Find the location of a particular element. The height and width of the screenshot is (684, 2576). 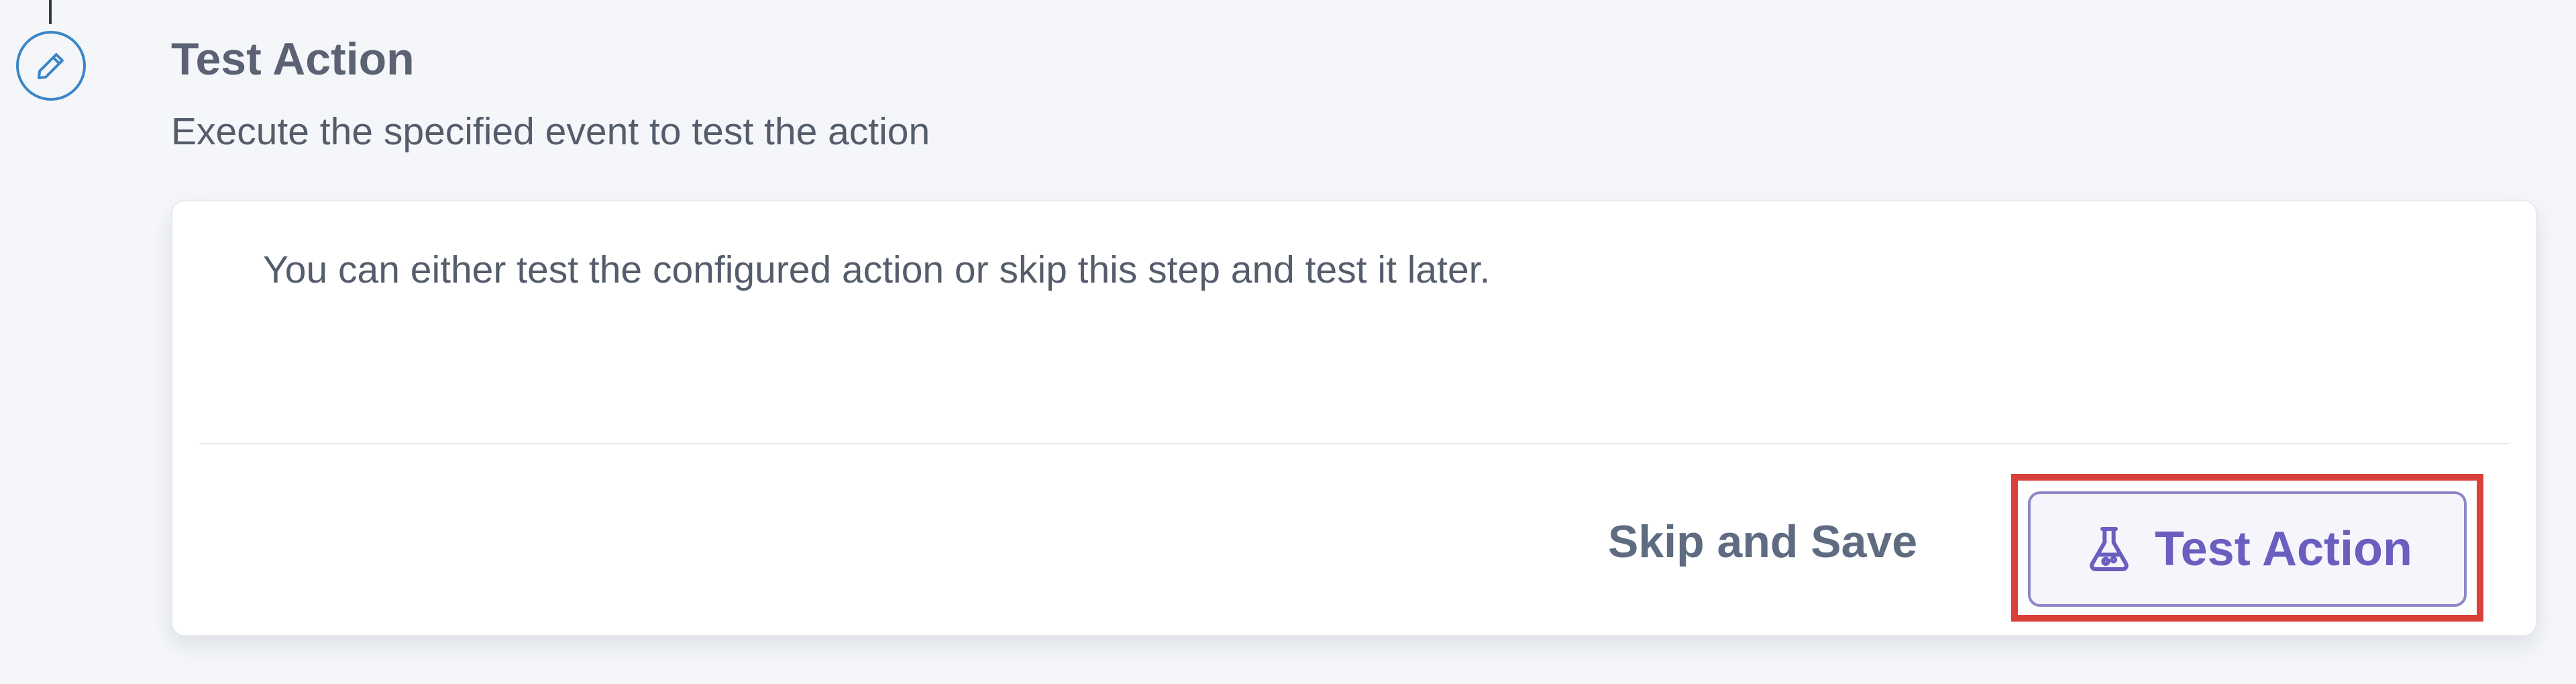

test-action-label: Test Action is located at coordinates (2283, 549).